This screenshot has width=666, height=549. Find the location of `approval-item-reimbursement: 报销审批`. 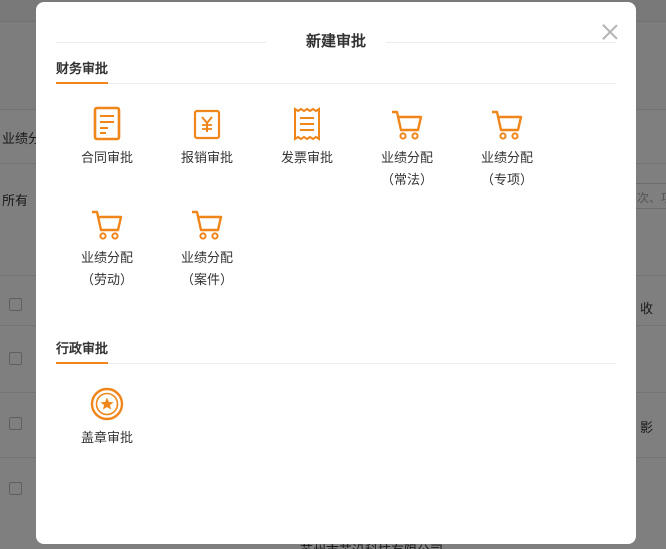

approval-item-reimbursement: 报销审批 is located at coordinates (207, 138).